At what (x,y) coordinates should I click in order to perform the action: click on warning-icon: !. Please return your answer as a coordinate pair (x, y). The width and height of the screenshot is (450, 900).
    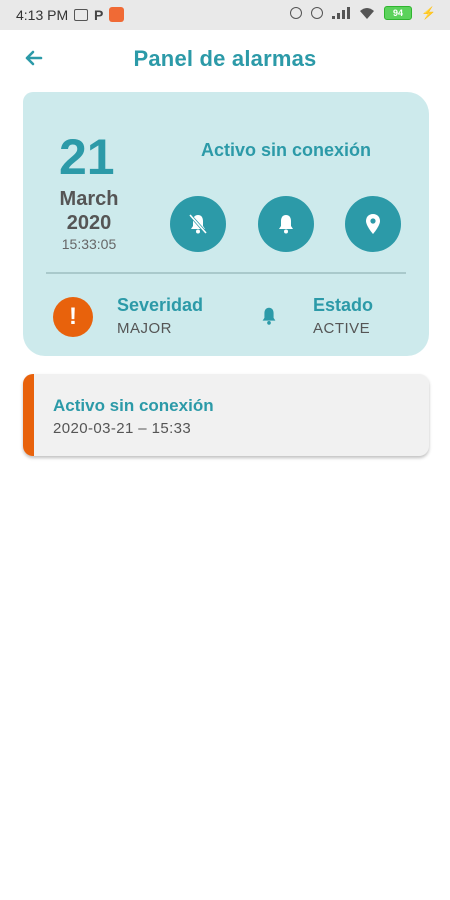
    Looking at the image, I should click on (73, 317).